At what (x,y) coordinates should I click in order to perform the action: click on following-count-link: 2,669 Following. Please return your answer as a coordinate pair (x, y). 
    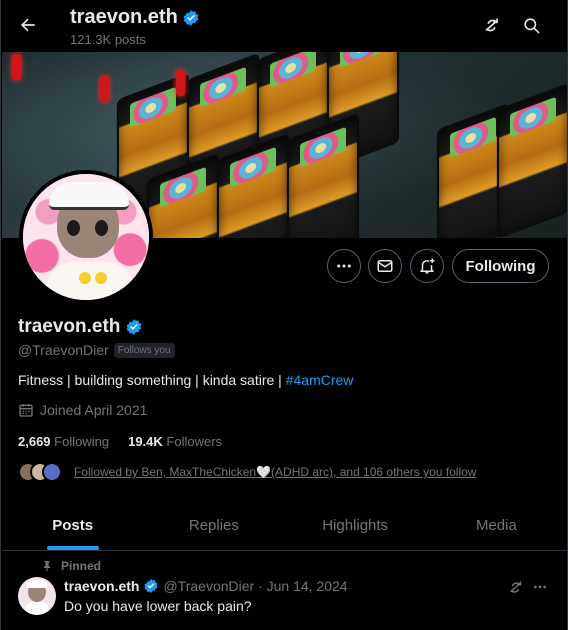
    Looking at the image, I should click on (63, 441).